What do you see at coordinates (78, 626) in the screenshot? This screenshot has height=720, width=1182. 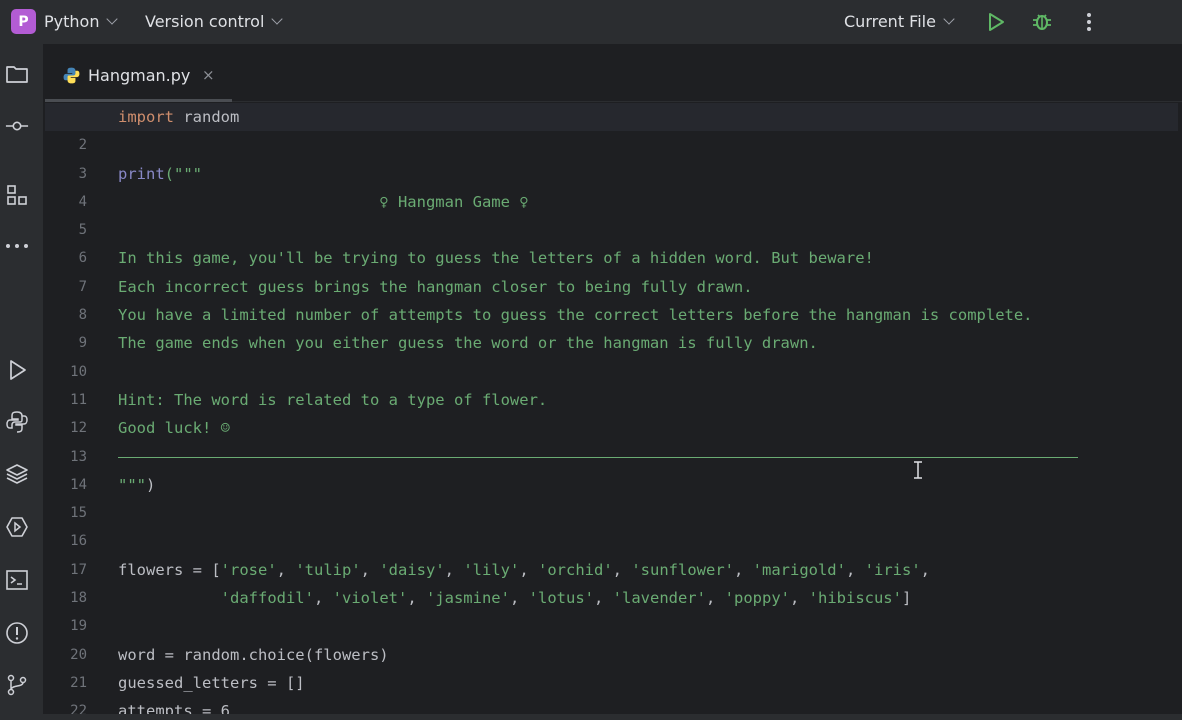 I see `line-number: 19` at bounding box center [78, 626].